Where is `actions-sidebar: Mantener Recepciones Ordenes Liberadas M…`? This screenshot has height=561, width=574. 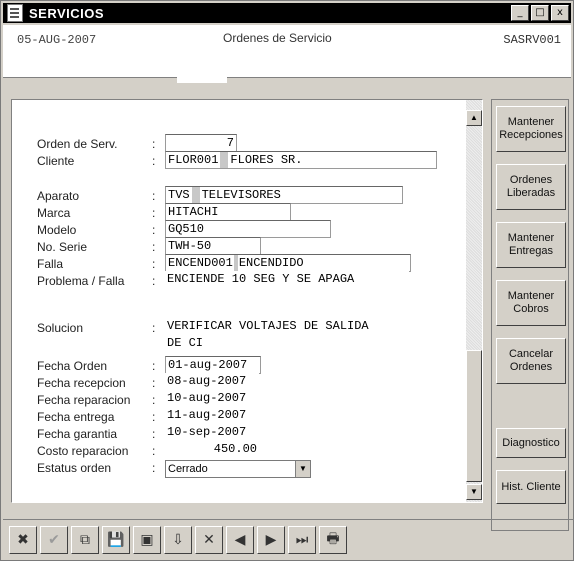
actions-sidebar: Mantener Recepciones Ordenes Liberadas M… is located at coordinates (530, 315).